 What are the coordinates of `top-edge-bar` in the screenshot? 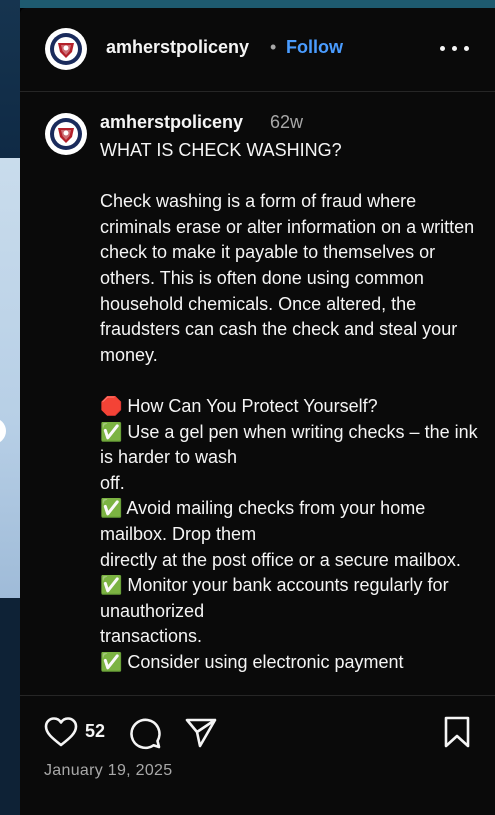 It's located at (257, 4).